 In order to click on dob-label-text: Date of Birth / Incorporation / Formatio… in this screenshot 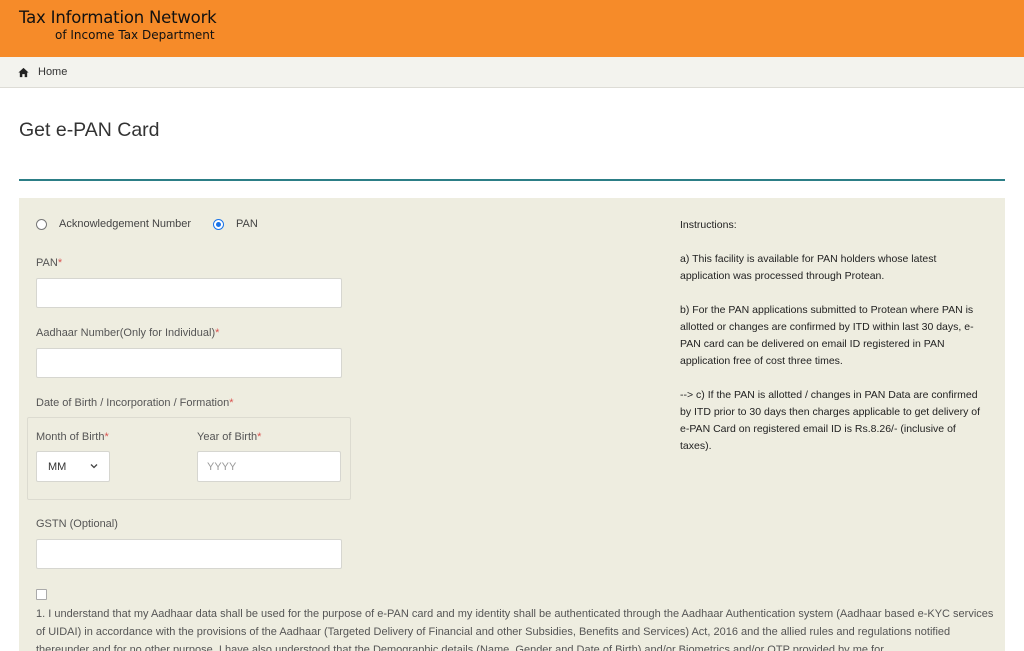, I will do `click(133, 403)`.